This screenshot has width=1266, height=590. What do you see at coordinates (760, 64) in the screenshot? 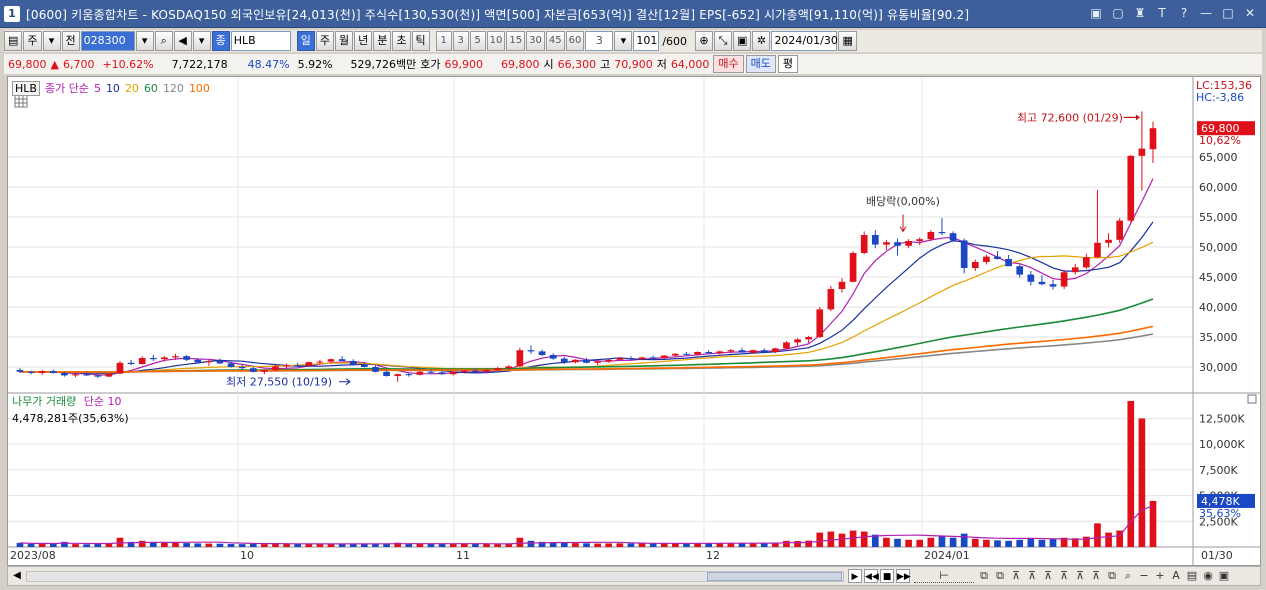
I see `sell-button: 매도` at bounding box center [760, 64].